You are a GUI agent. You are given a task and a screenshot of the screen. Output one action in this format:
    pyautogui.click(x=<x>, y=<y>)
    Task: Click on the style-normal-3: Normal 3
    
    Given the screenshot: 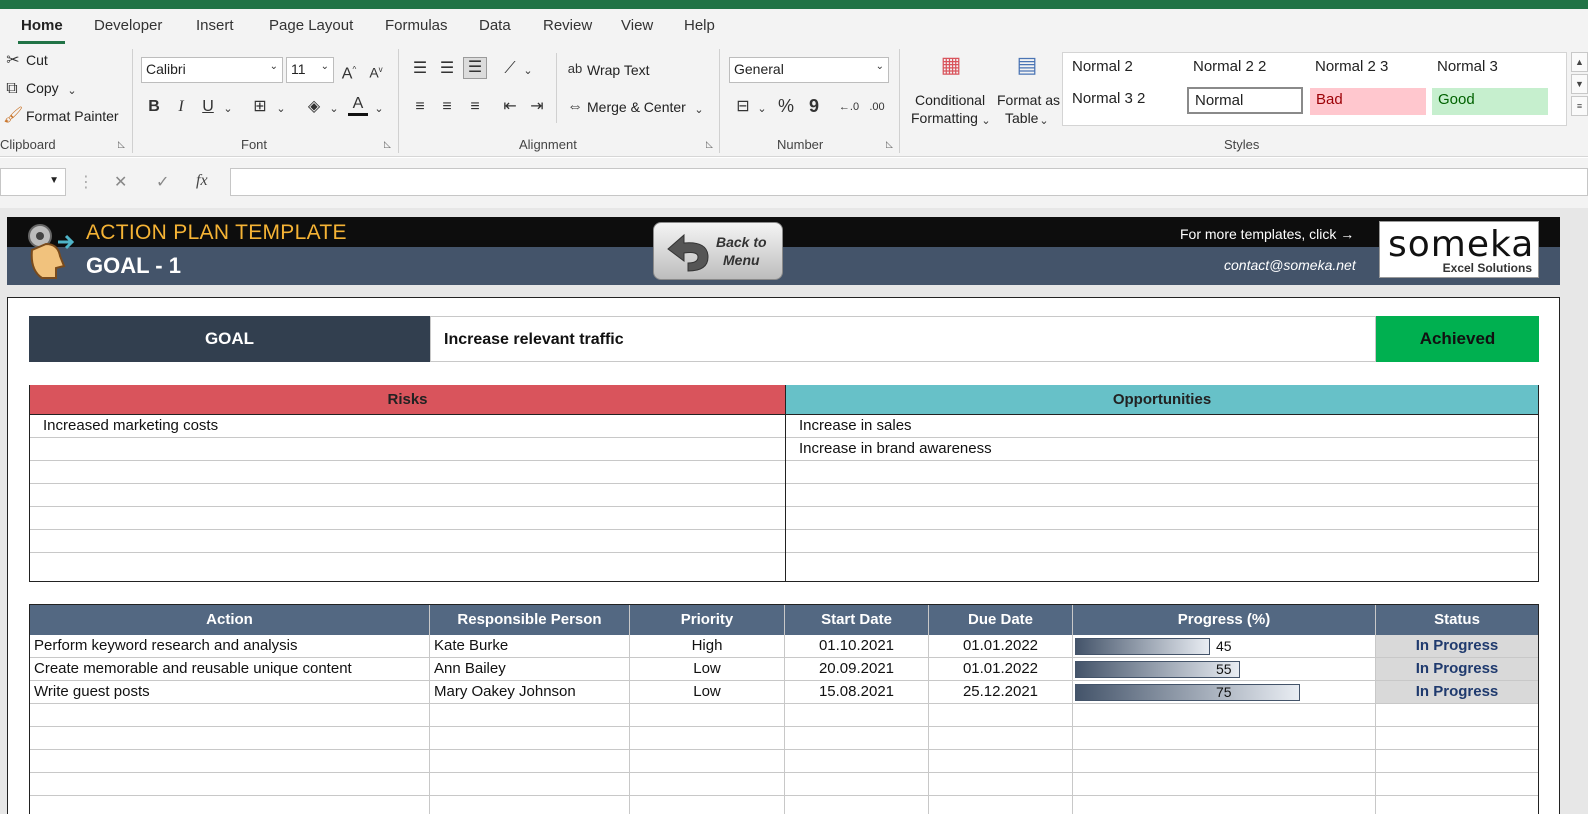 What is the action you would take?
    pyautogui.click(x=1467, y=68)
    